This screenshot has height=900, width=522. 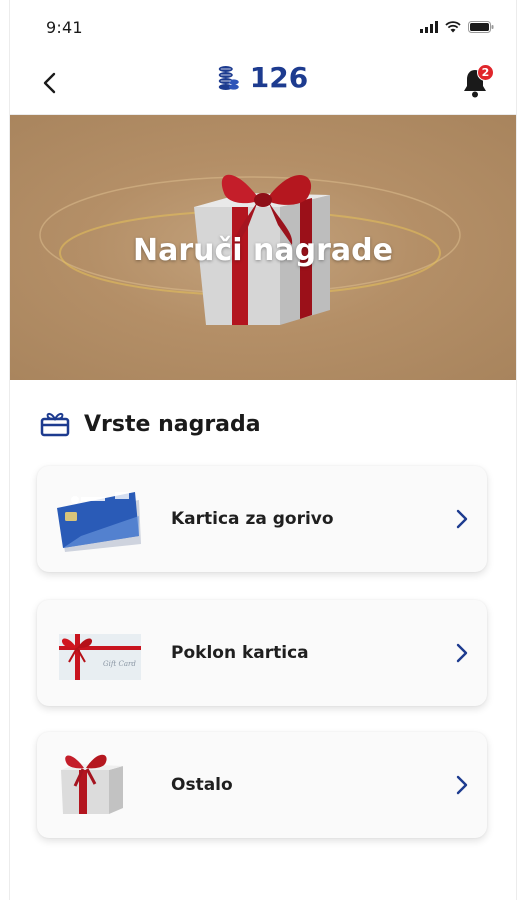 I want to click on app-header: 126 2, so click(x=263, y=83).